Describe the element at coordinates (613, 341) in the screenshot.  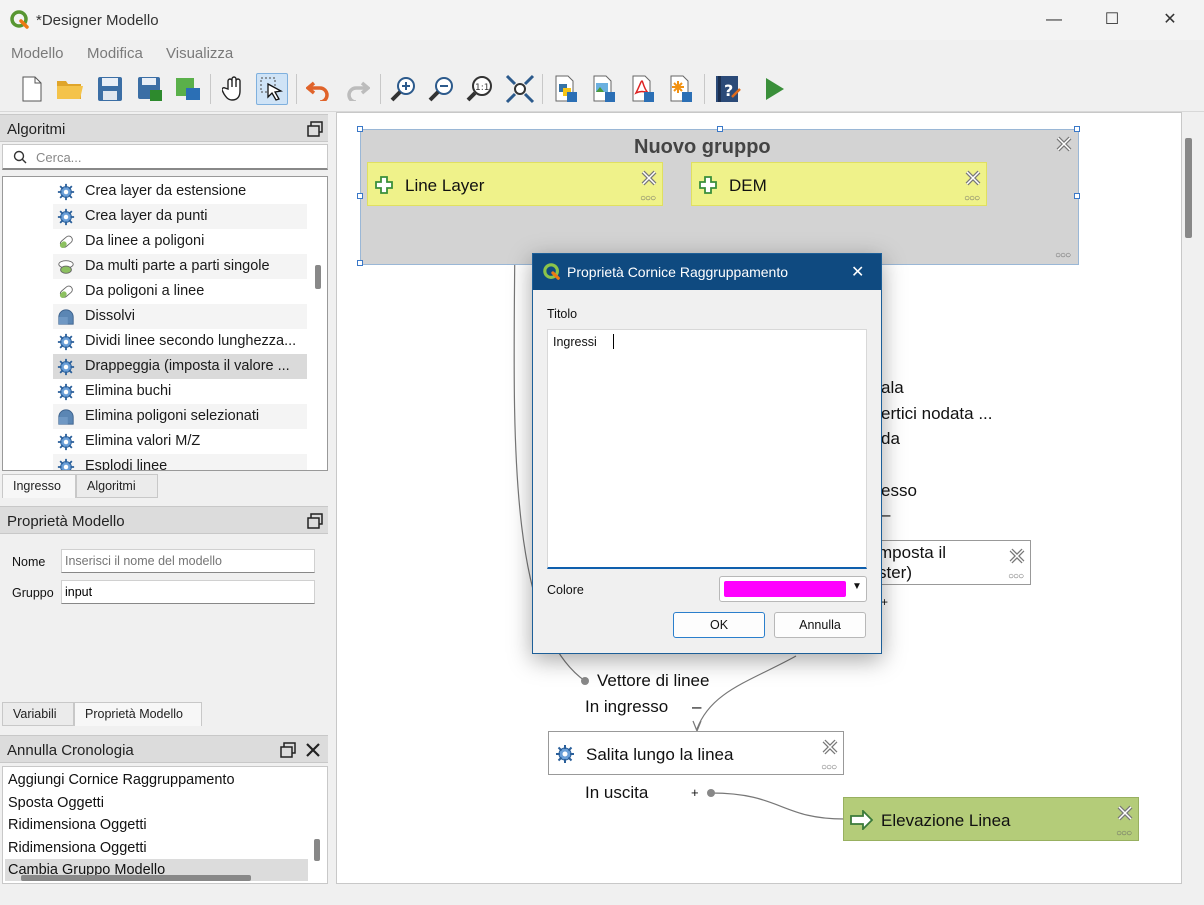
I see `text-cursor` at that location.